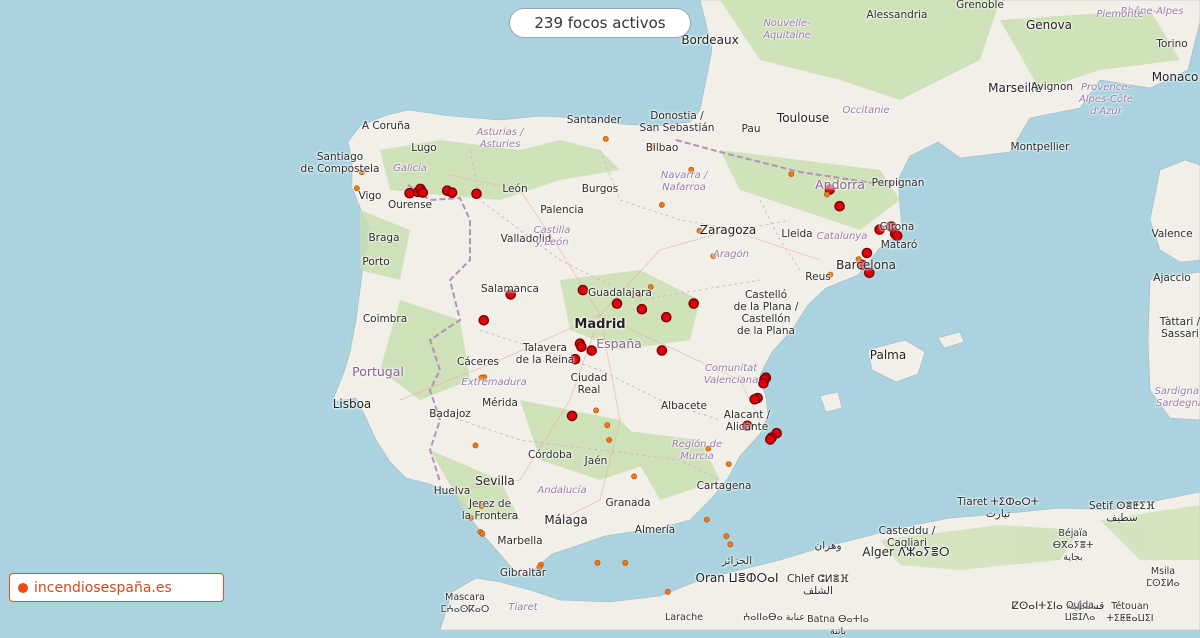 The height and width of the screenshot is (638, 1200). I want to click on map-label: Andorra, so click(840, 184).